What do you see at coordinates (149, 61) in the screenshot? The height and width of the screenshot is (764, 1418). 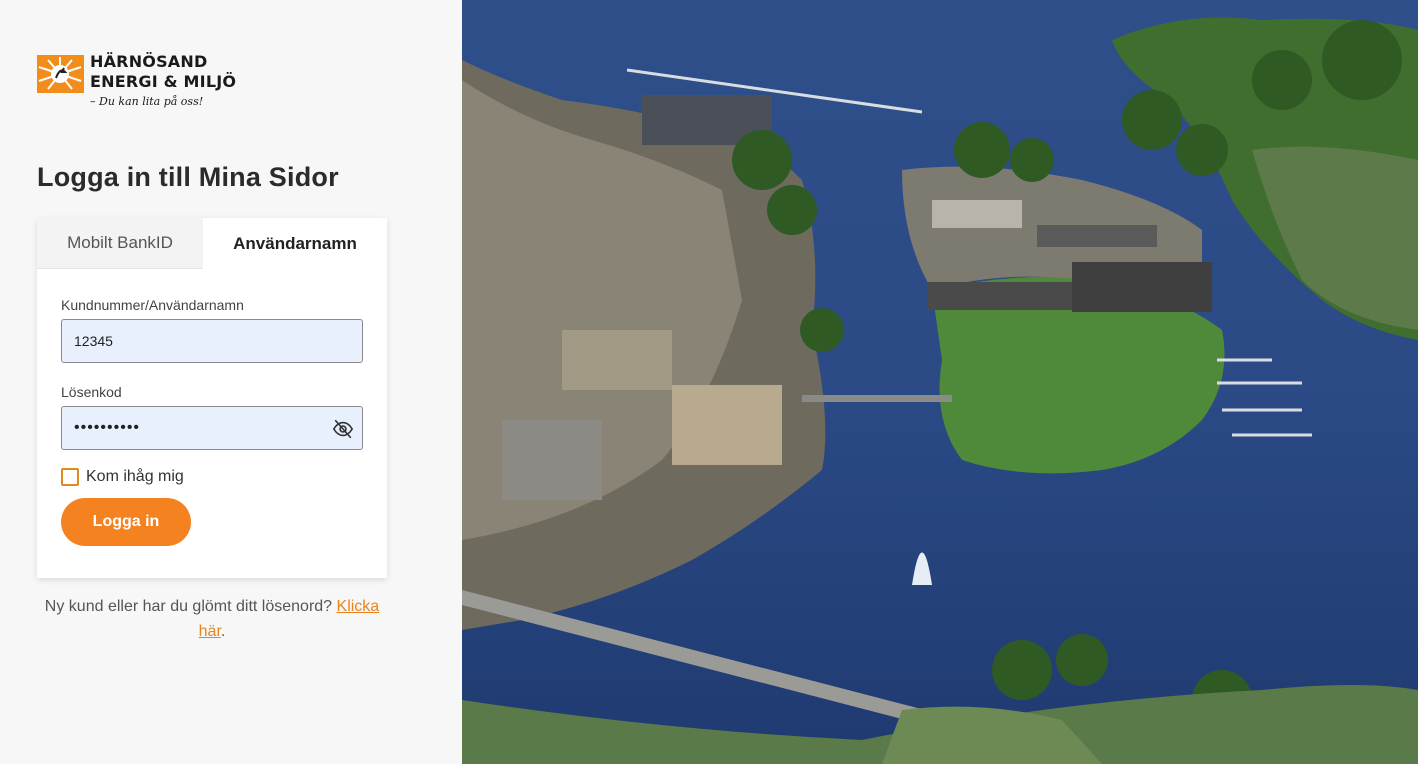 I see `brand-name-line1: HÄRNÖSAND` at bounding box center [149, 61].